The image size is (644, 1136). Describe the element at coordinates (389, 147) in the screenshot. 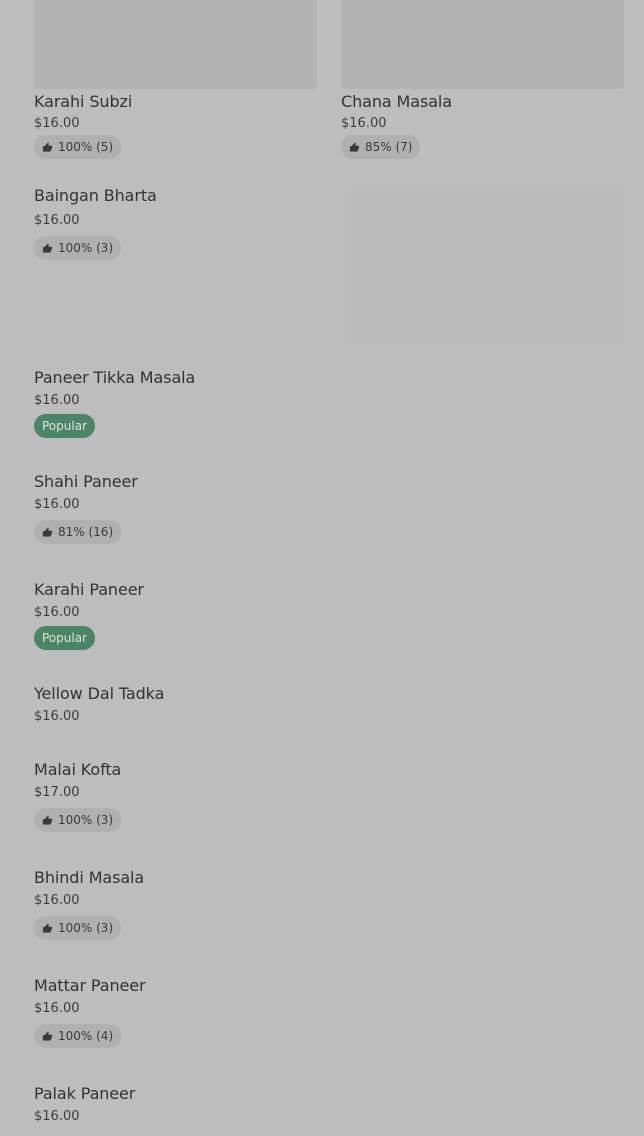

I see `rating-text: 85% (7)` at that location.